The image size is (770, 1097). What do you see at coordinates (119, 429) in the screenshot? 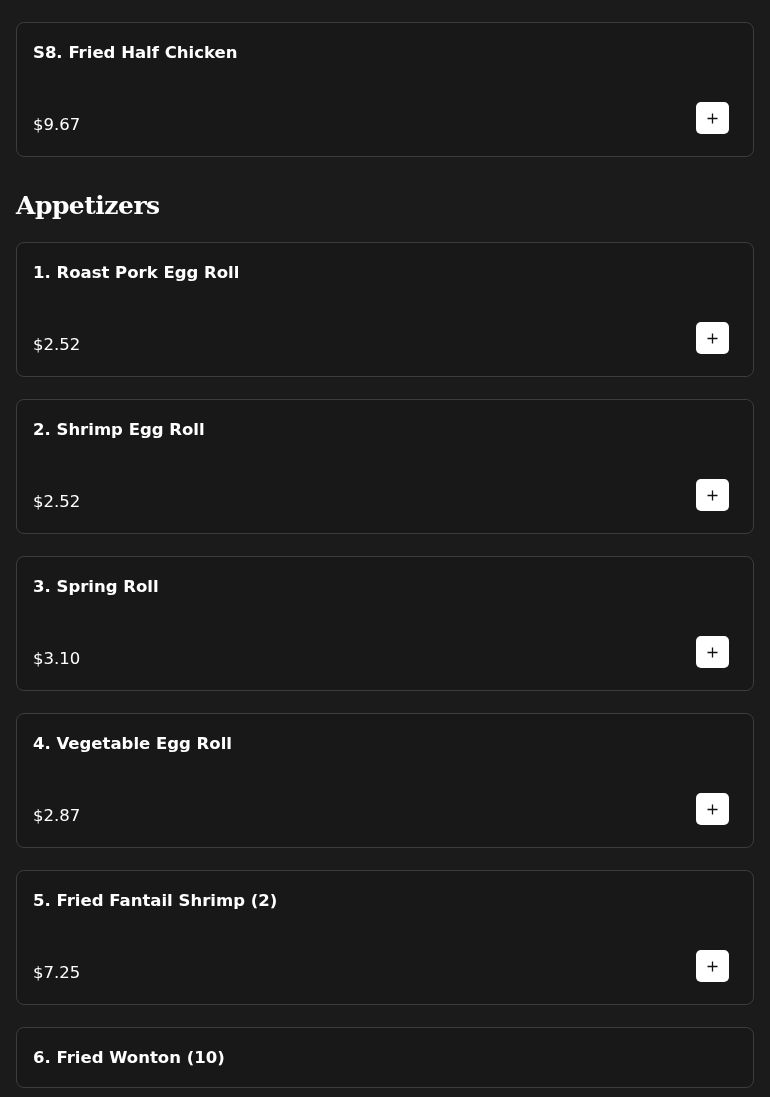
I see `item-name: 2. Shrimp Egg Roll` at bounding box center [119, 429].